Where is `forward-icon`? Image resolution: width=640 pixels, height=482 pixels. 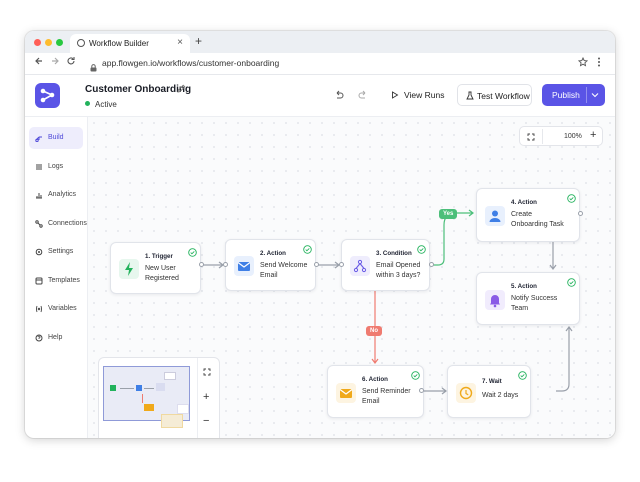 forward-icon is located at coordinates (55, 62).